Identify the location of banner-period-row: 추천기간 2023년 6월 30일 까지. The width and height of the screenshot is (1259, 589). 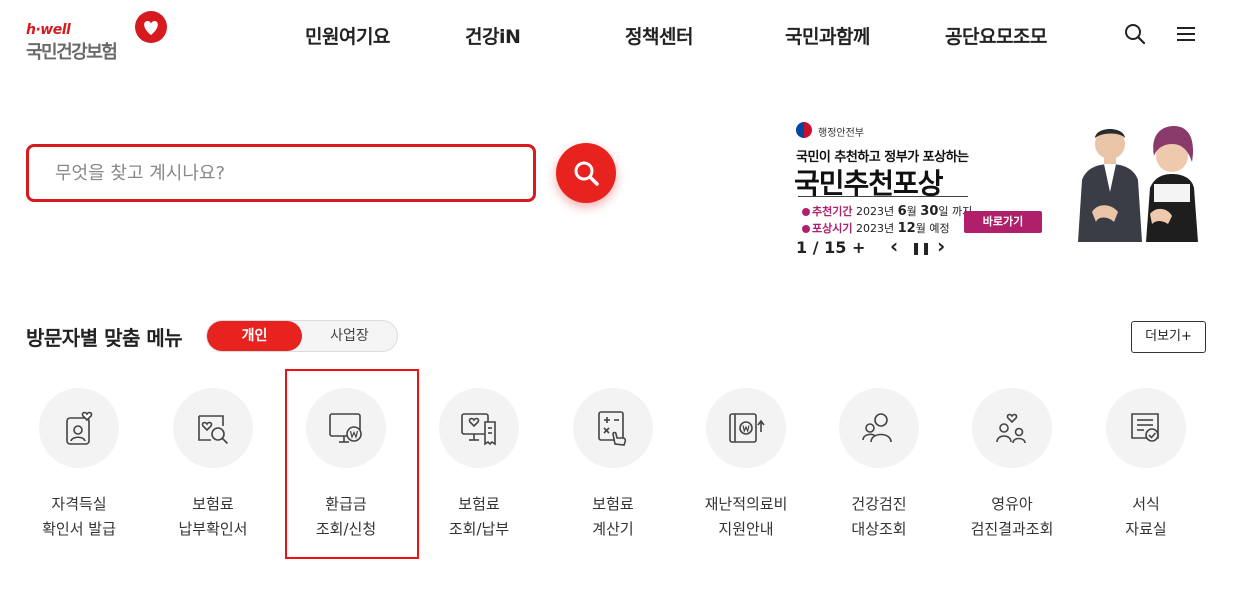
(887, 211).